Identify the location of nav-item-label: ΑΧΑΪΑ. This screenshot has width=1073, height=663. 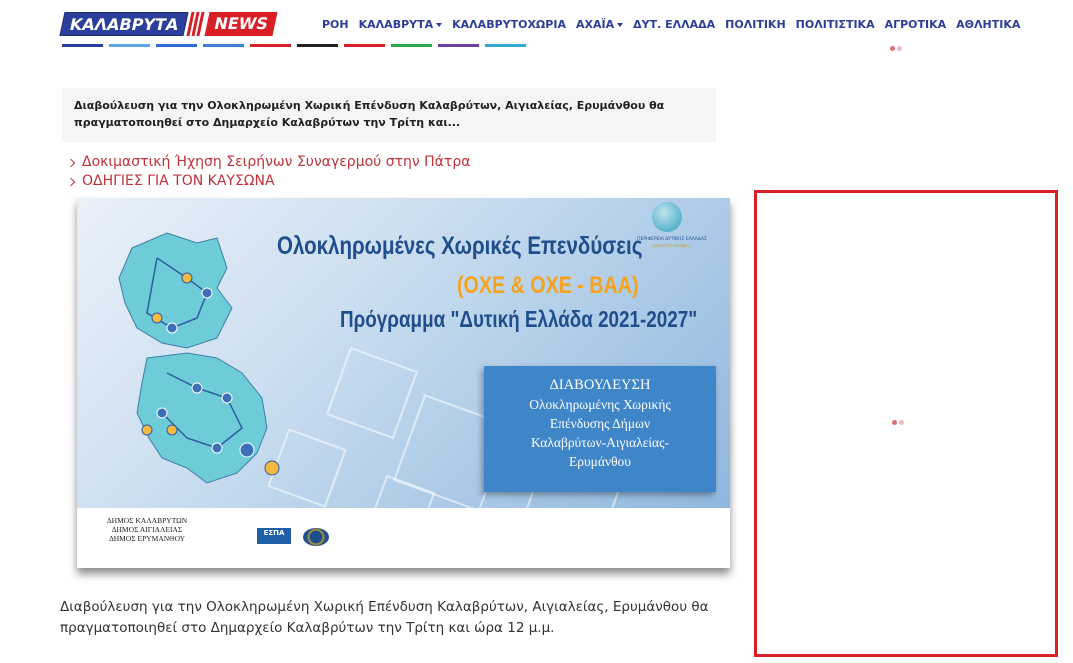
(595, 24).